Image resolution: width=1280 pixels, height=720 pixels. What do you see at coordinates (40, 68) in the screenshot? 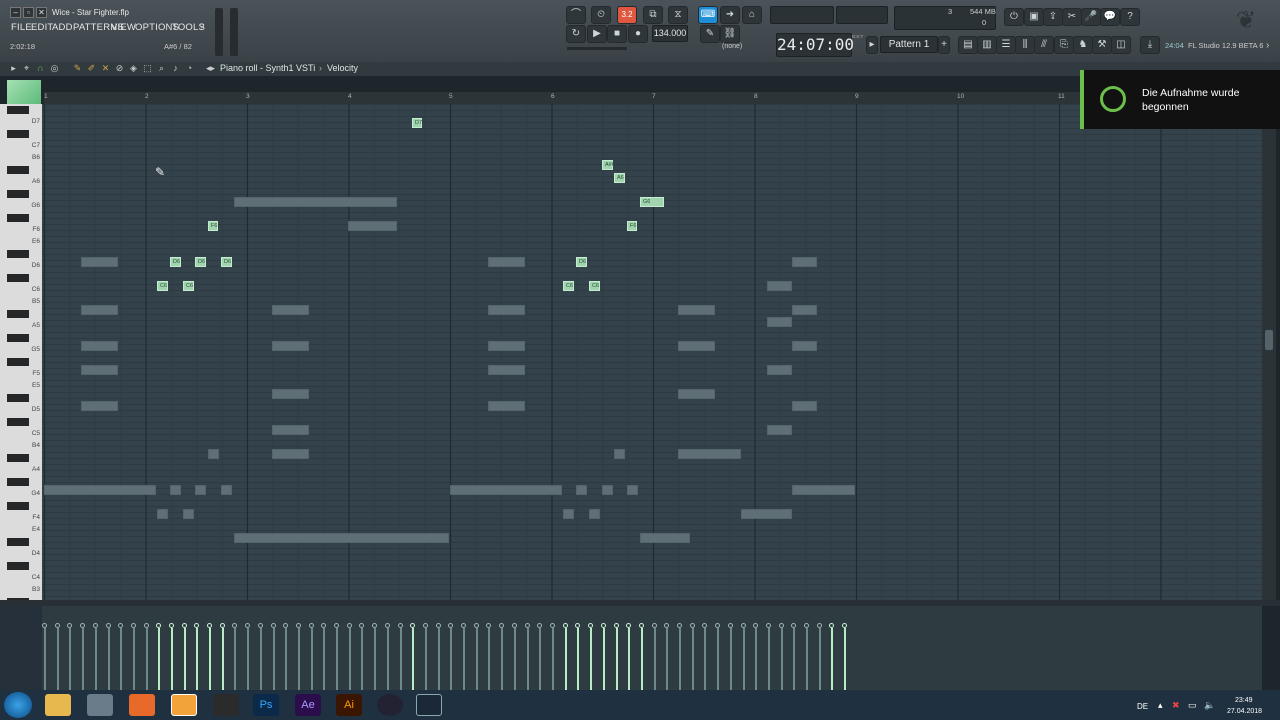
I see `snap-magnet-icon: ∩` at bounding box center [40, 68].